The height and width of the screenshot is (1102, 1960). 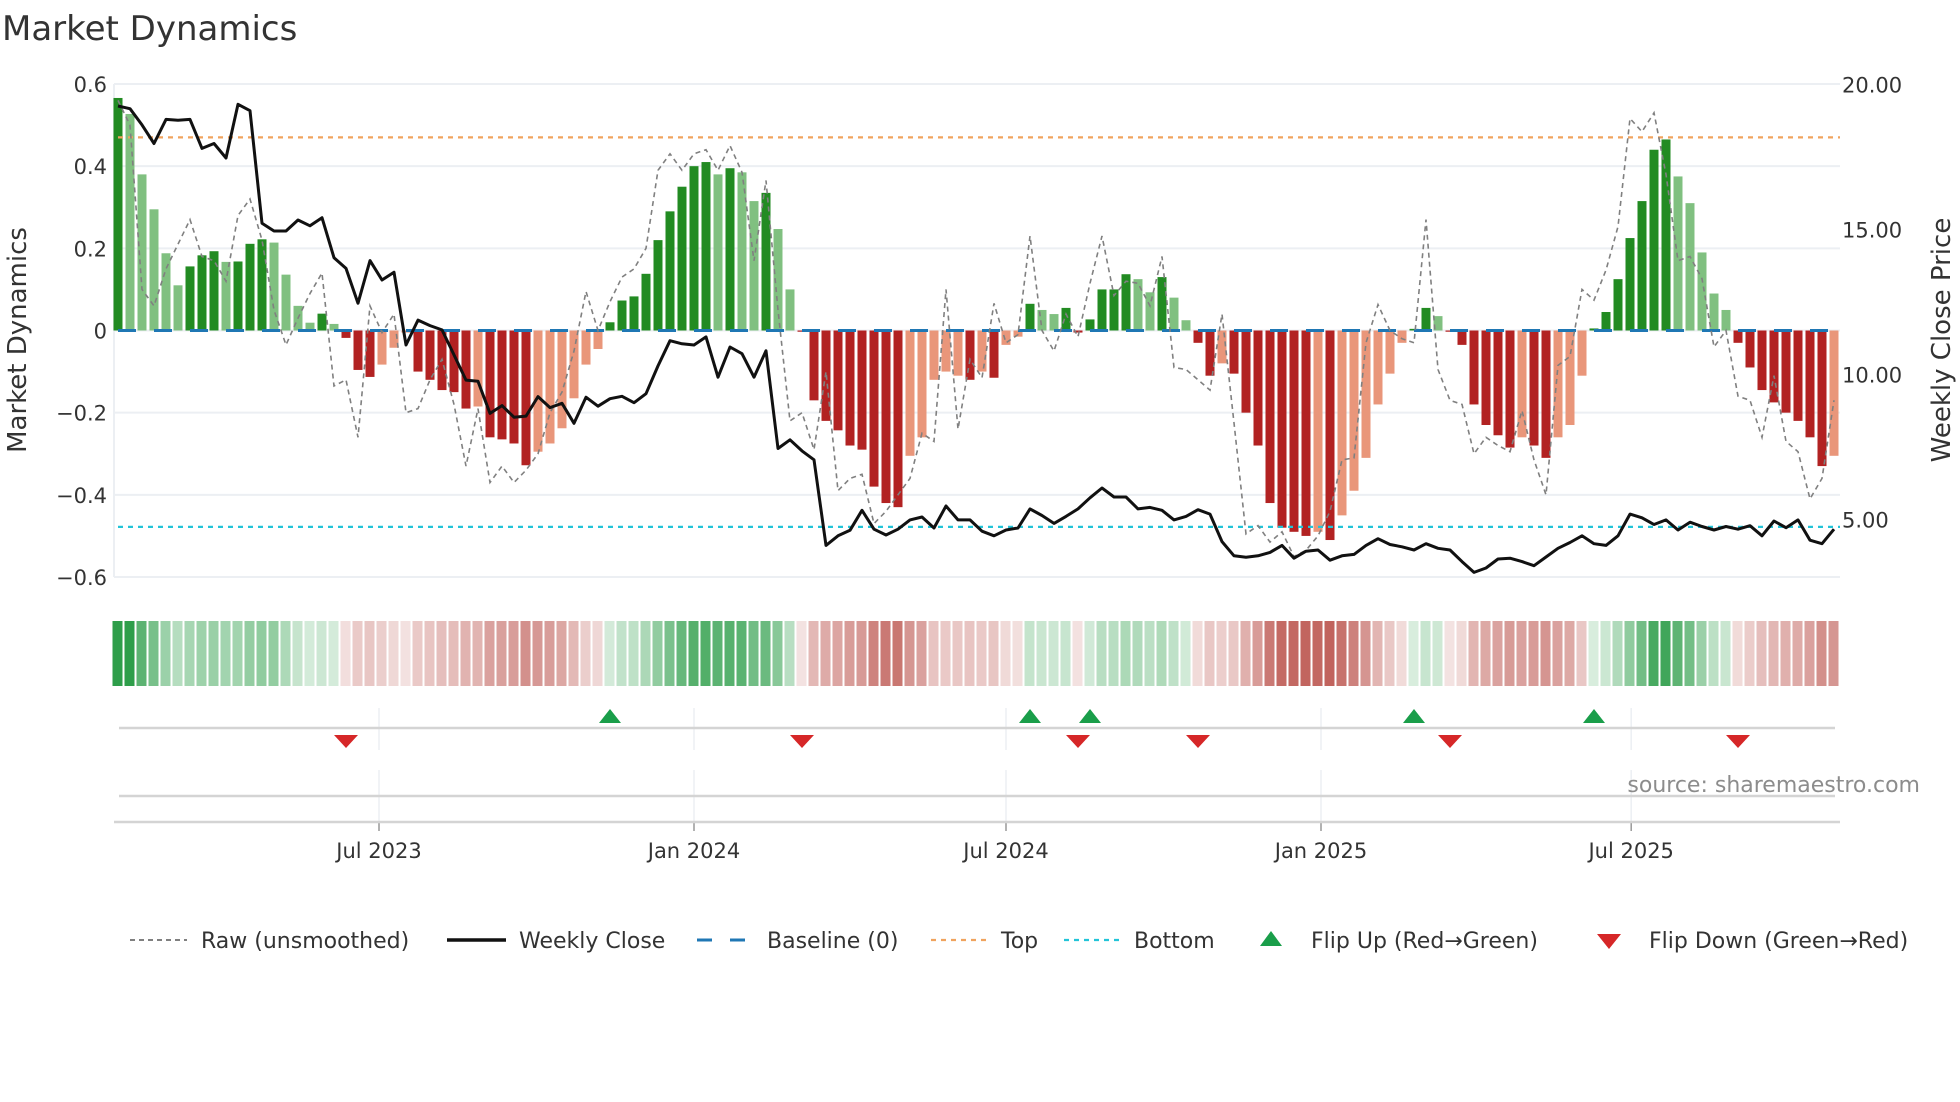 I want to click on flip-down-marker, so click(x=346, y=741).